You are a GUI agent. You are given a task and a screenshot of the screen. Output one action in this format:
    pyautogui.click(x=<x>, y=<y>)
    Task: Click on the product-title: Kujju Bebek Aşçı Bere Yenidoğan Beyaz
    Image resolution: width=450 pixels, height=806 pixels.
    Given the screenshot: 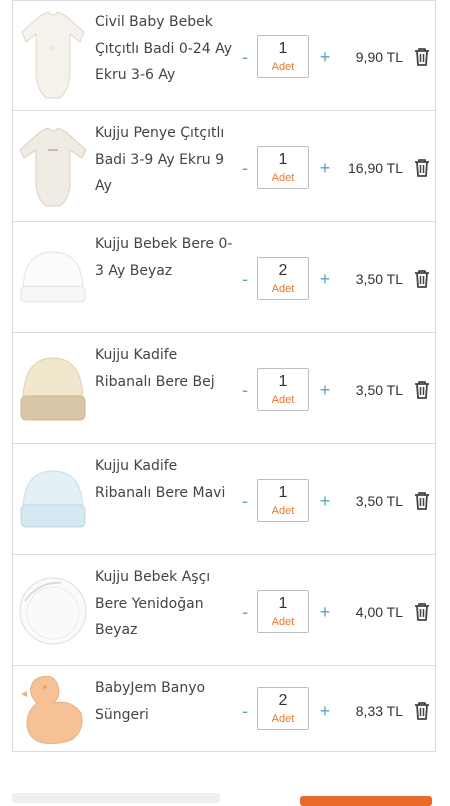 What is the action you would take?
    pyautogui.click(x=164, y=604)
    